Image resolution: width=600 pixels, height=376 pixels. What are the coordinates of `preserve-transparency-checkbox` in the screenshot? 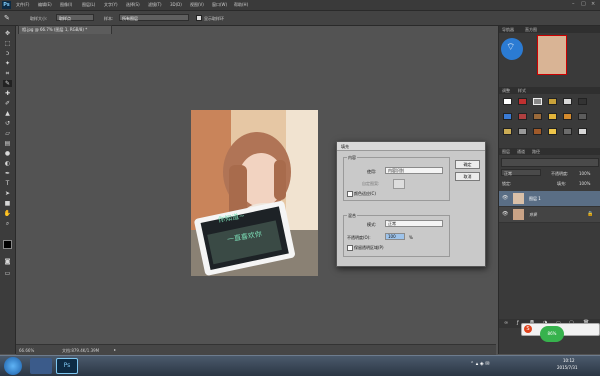 It's located at (350, 248).